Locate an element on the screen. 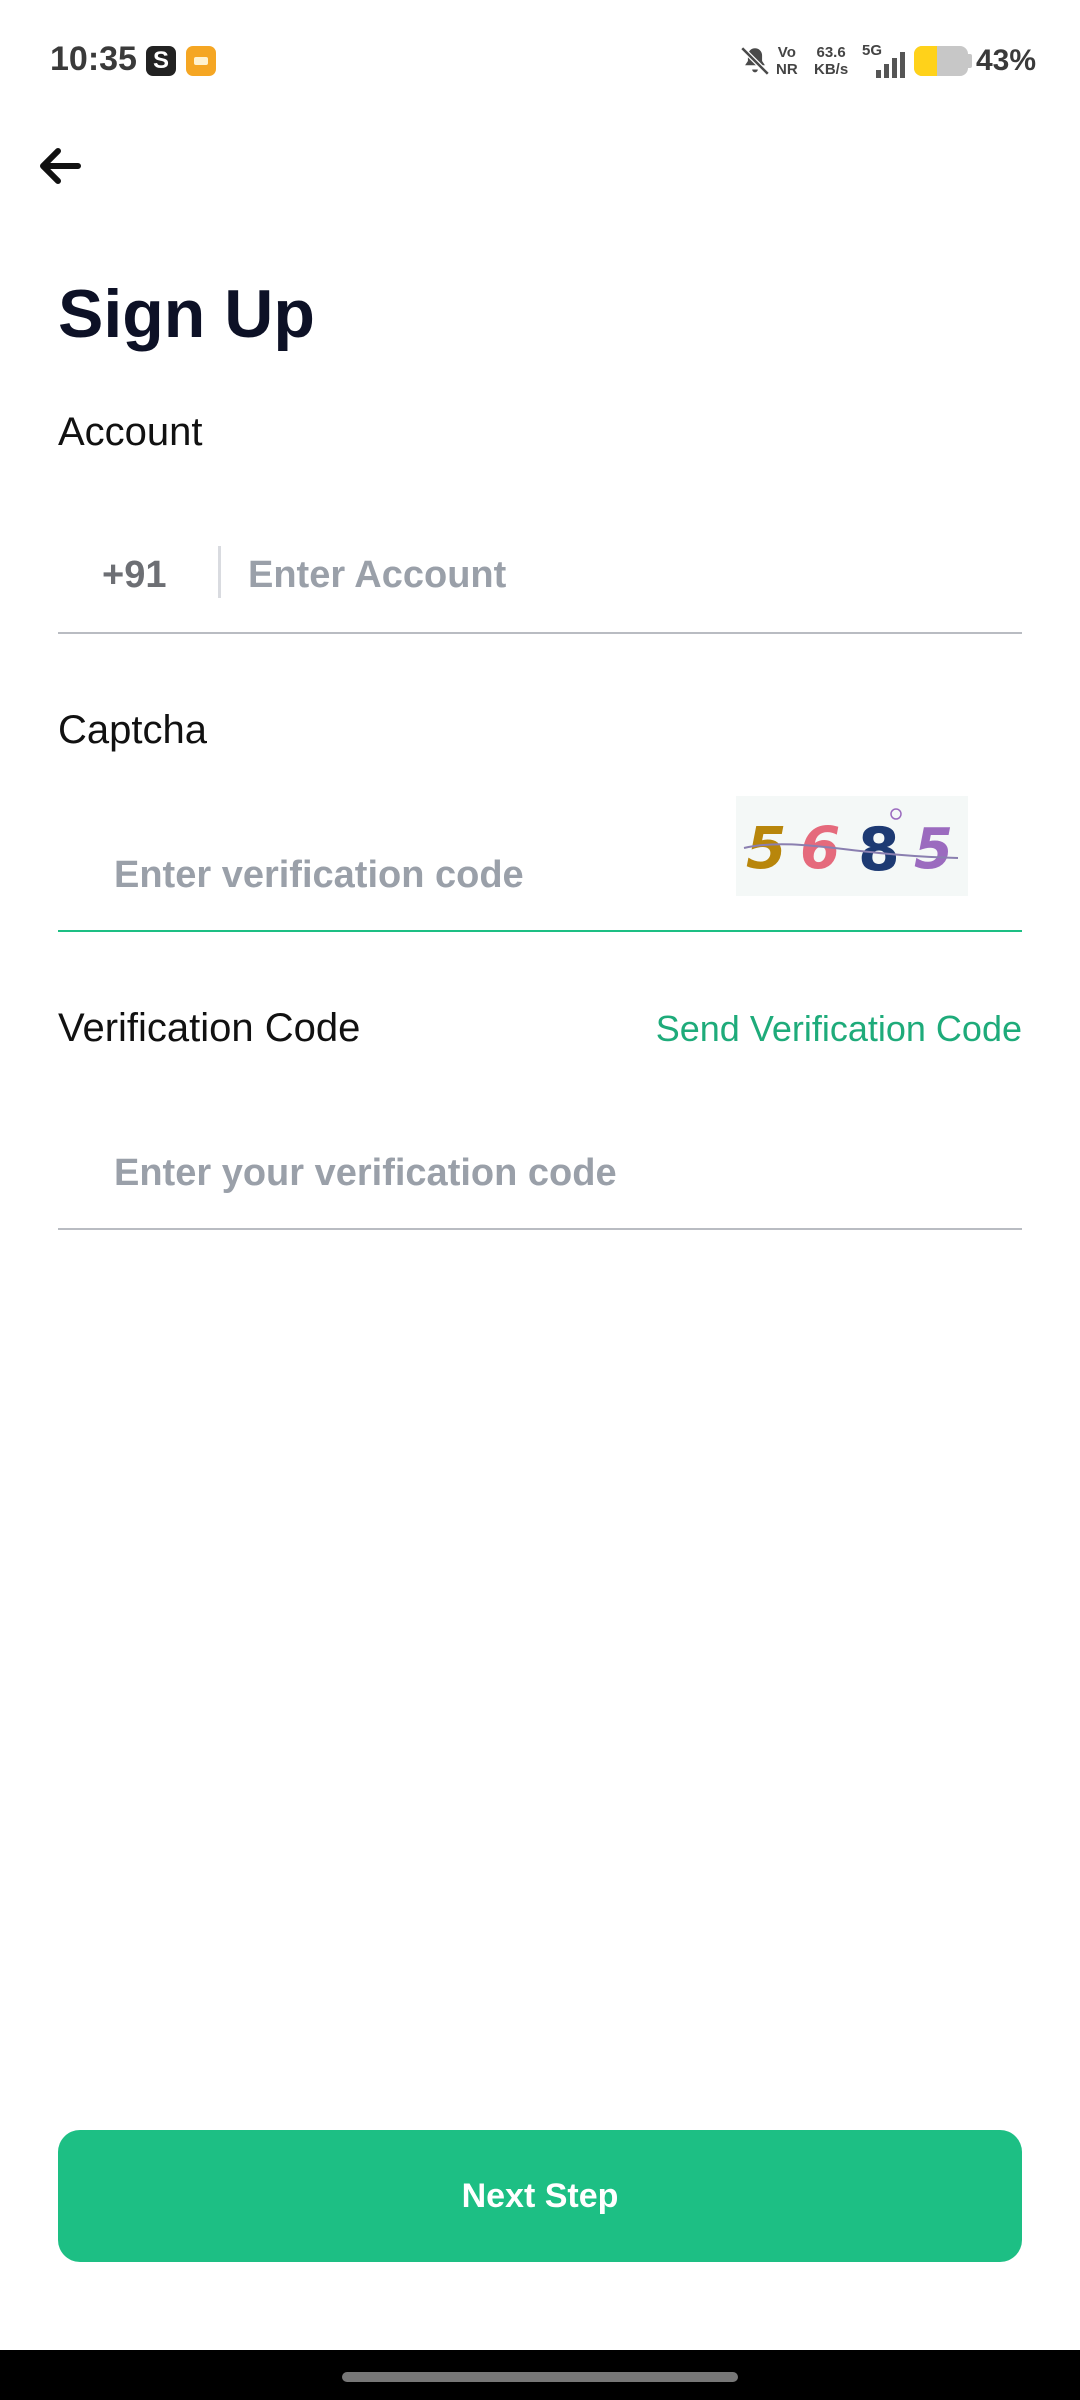  send-verification-code-link: Send Verification Code is located at coordinates (839, 1029).